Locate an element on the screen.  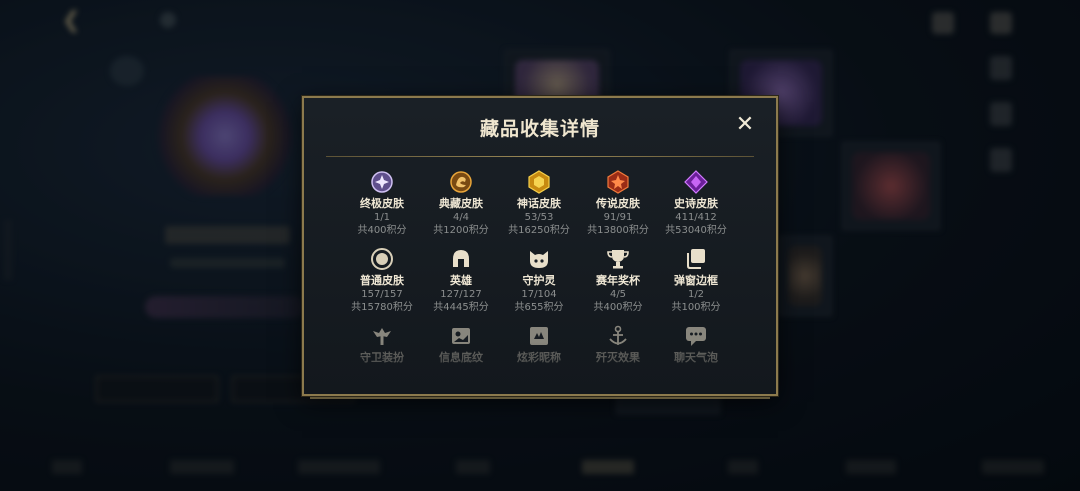
item-points: 共16250积分 is located at coordinates (539, 230).